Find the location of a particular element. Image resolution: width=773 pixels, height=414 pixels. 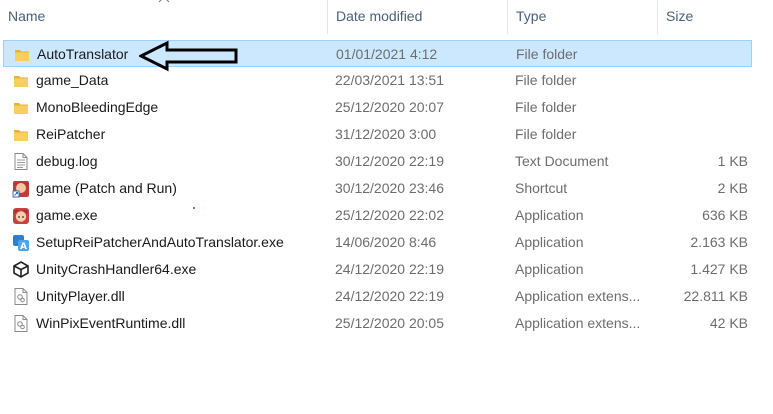

file-size: 2 KB is located at coordinates (732, 188).